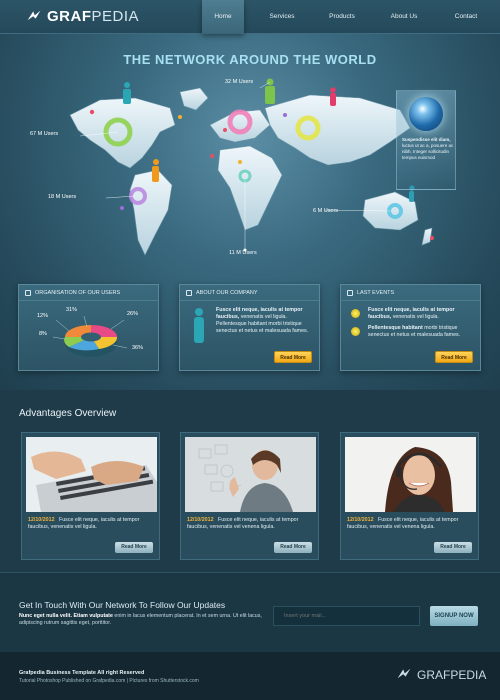 Image resolution: width=500 pixels, height=700 pixels. I want to click on box-header: ORGANISATION OF OUR USERS, so click(88, 293).